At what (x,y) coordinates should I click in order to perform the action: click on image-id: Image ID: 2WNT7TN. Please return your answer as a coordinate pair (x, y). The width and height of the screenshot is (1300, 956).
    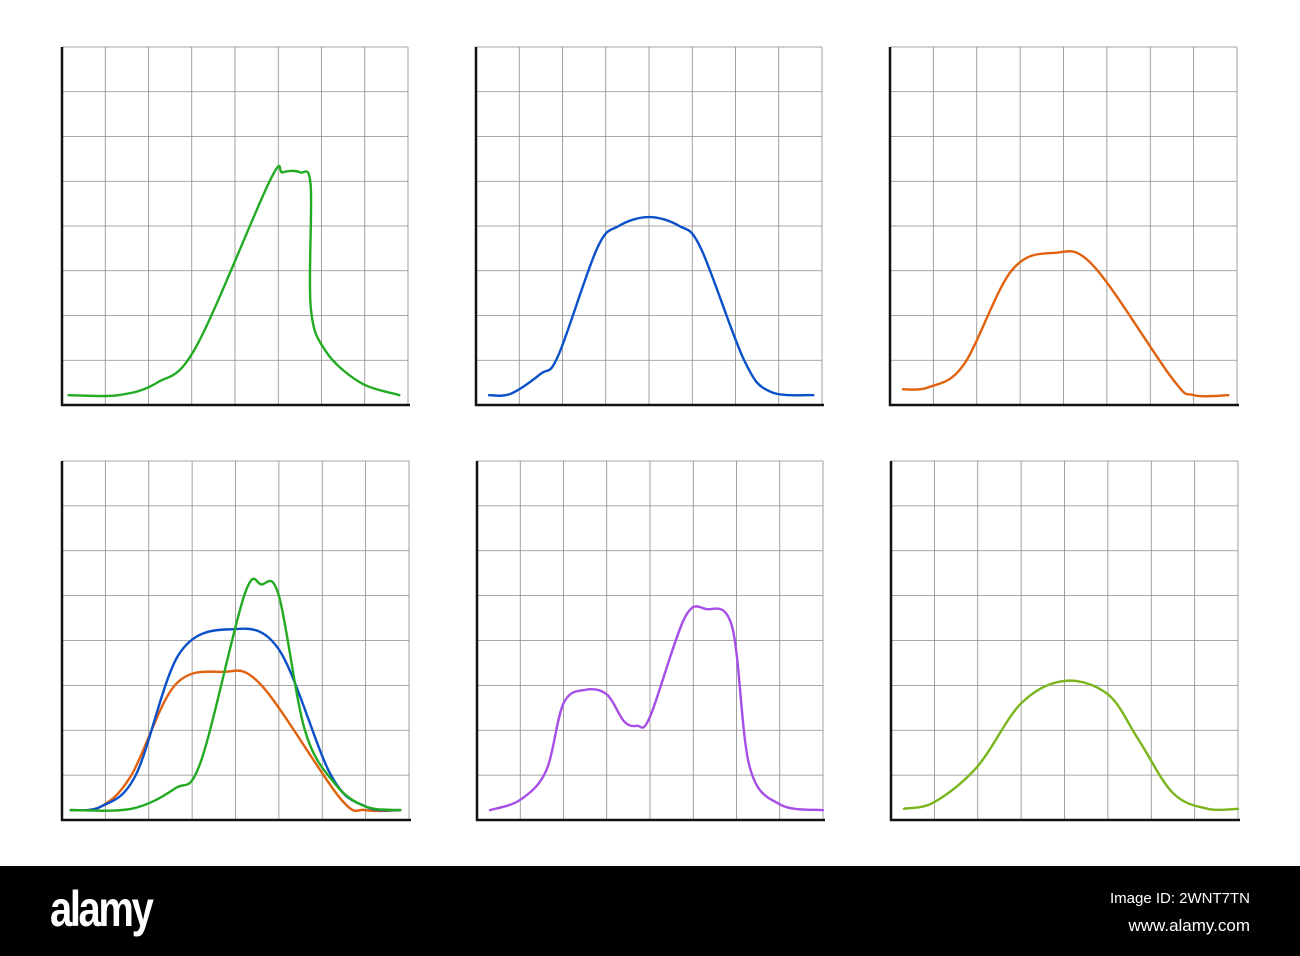
    Looking at the image, I should click on (1179, 898).